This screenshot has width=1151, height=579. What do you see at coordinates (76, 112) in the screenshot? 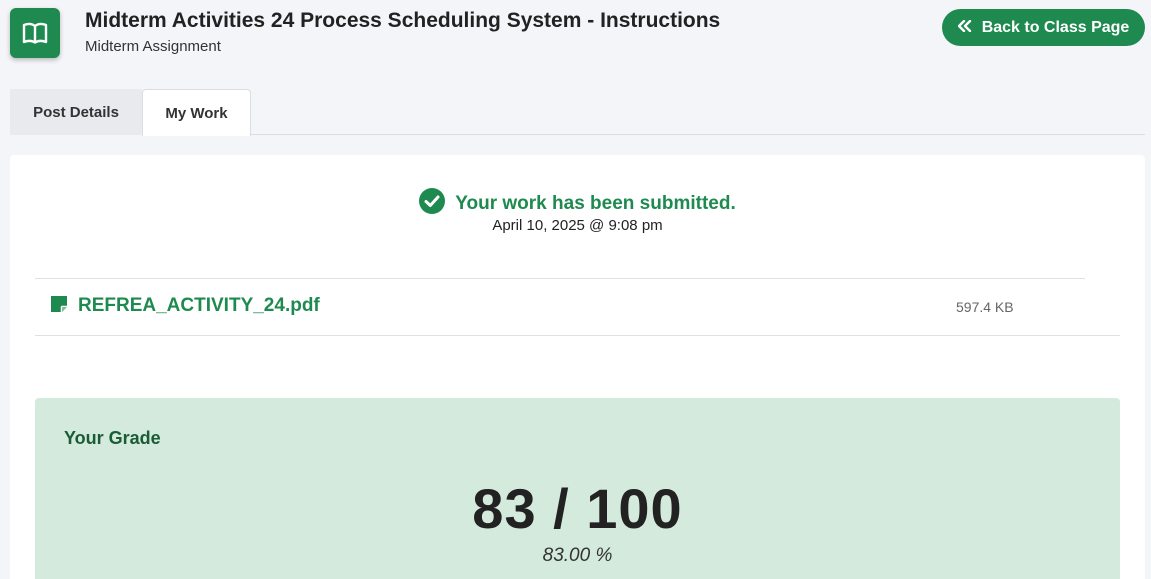
I see `tab-post-details: Post Details` at bounding box center [76, 112].